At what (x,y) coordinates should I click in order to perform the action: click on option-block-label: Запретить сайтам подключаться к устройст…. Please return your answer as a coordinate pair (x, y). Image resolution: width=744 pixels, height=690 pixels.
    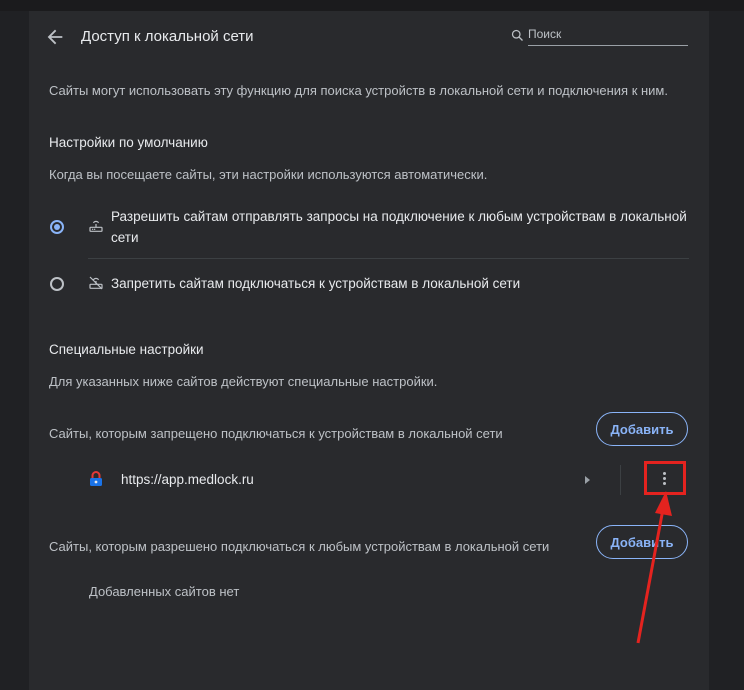
    Looking at the image, I should click on (315, 283).